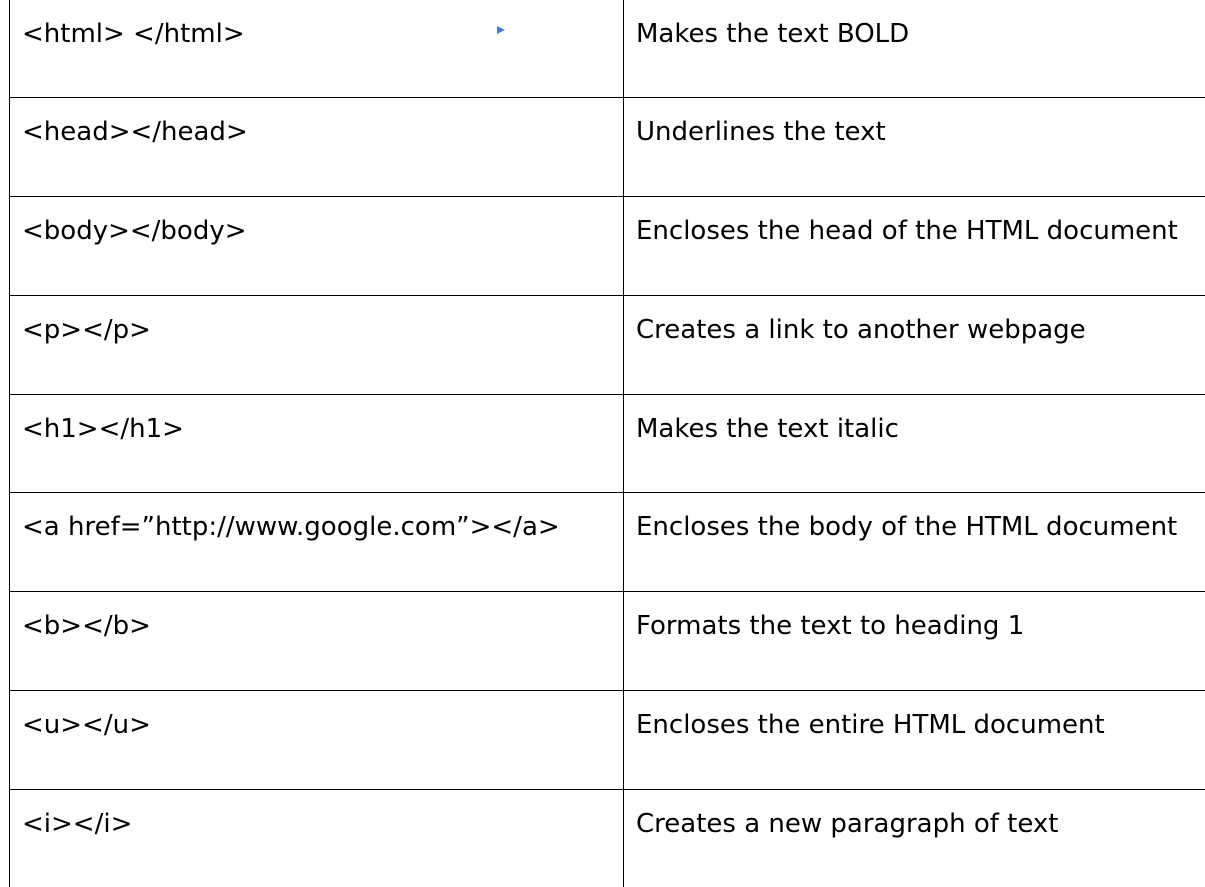  I want to click on description-cell: Encloses the entire HTML document, so click(914, 739).